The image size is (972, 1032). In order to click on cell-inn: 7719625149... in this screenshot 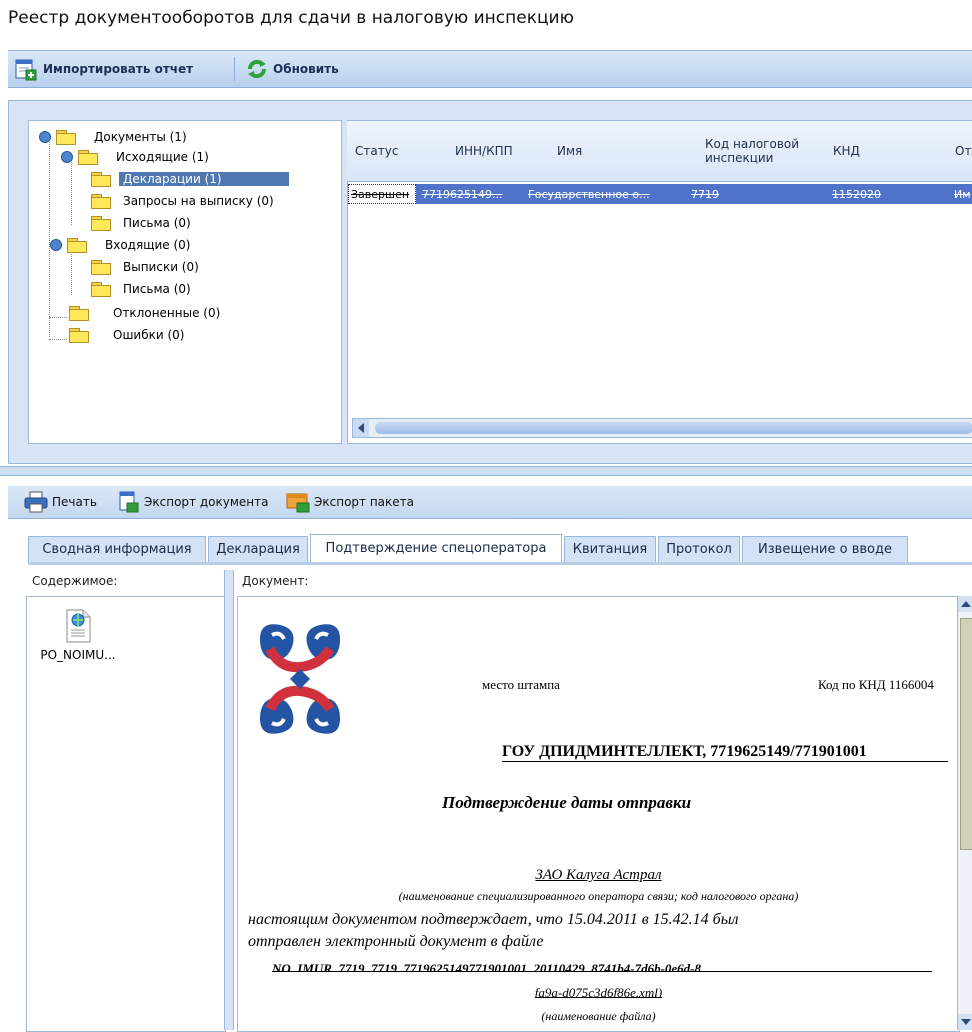, I will do `click(462, 194)`.